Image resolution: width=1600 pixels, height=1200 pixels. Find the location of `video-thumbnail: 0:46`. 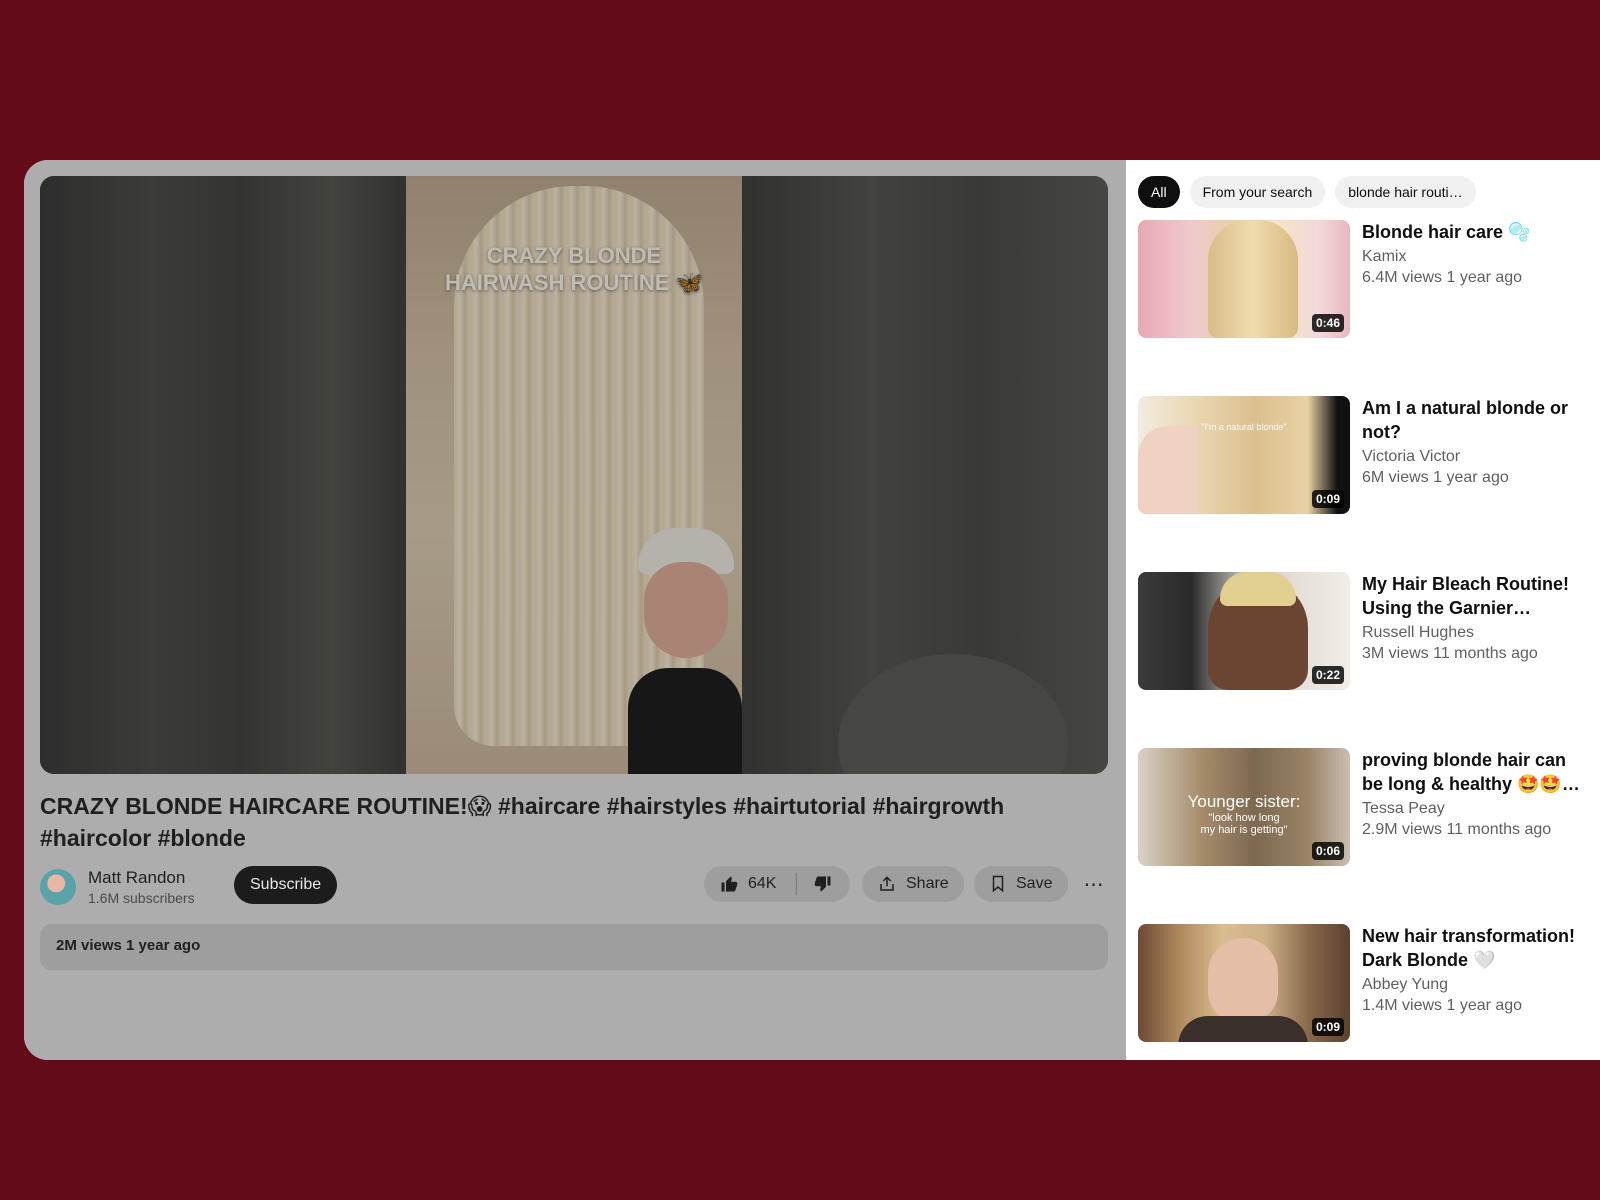

video-thumbnail: 0:46 is located at coordinates (1244, 279).